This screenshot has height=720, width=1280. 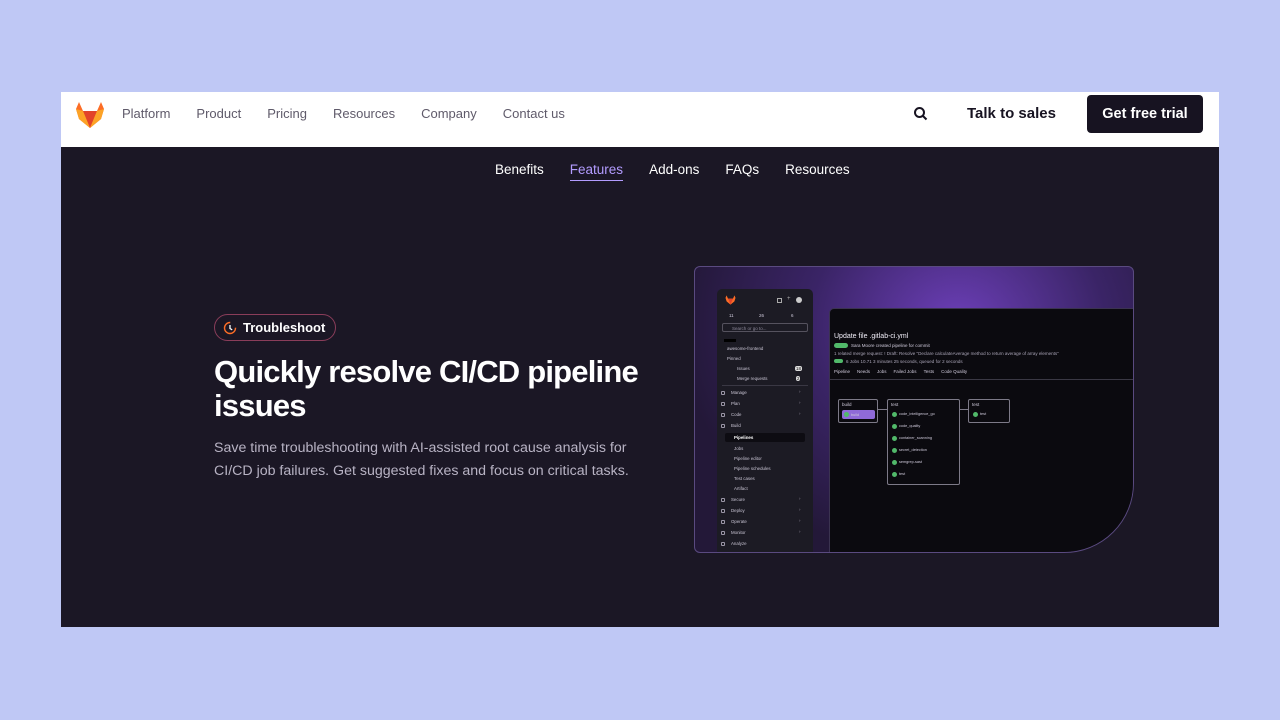 What do you see at coordinates (674, 171) in the screenshot?
I see `subnav-add-ons: Add-ons` at bounding box center [674, 171].